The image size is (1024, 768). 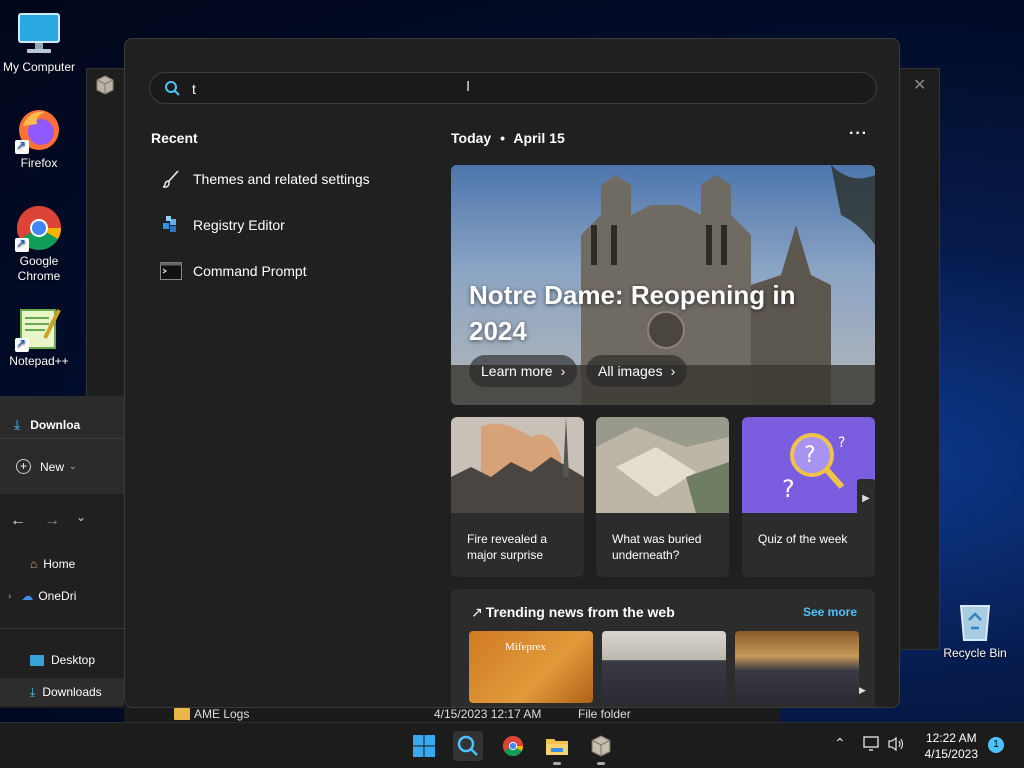 I want to click on taskbar-chrome-button, so click(x=513, y=746).